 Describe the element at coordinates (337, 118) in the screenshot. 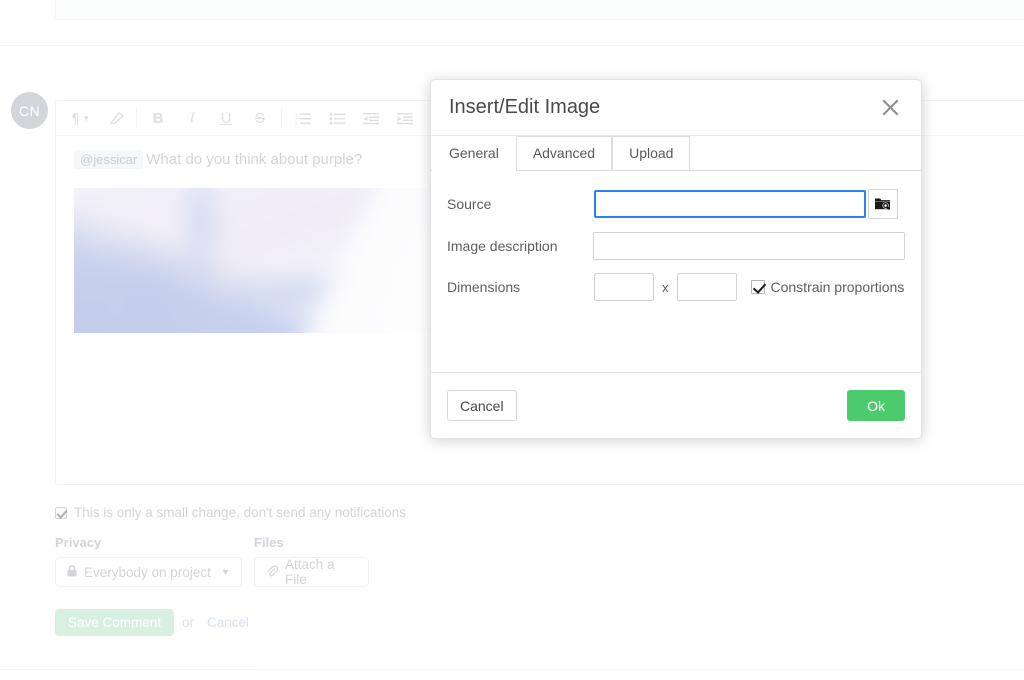

I see `bullet-list-icon` at that location.